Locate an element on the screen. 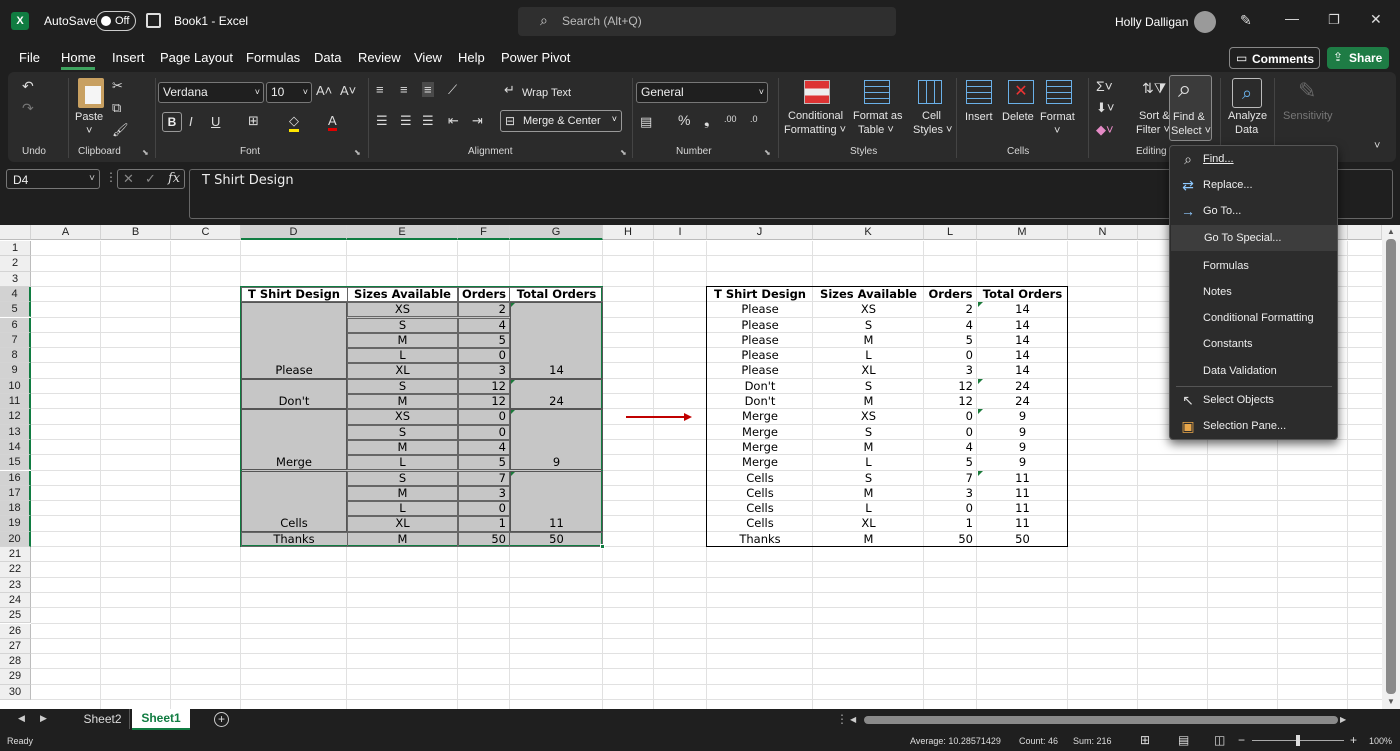  font-launcher-icon: ⬊ is located at coordinates (357, 152).